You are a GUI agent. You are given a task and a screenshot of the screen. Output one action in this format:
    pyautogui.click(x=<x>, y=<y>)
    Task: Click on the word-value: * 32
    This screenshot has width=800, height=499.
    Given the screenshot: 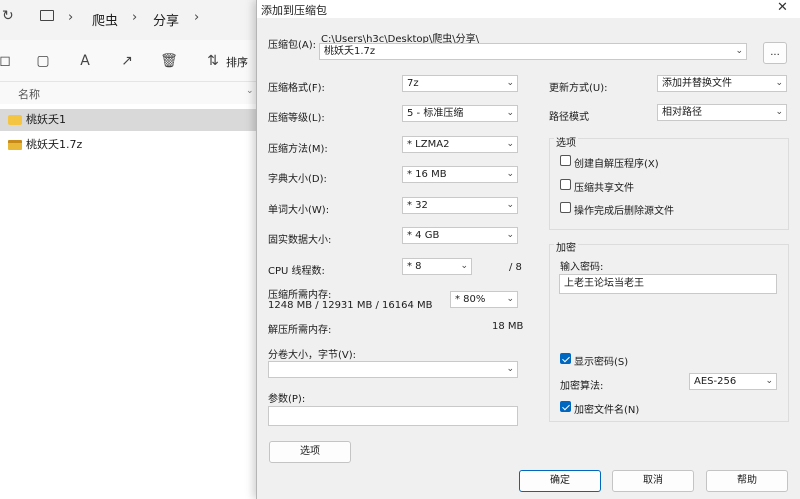 What is the action you would take?
    pyautogui.click(x=417, y=205)
    